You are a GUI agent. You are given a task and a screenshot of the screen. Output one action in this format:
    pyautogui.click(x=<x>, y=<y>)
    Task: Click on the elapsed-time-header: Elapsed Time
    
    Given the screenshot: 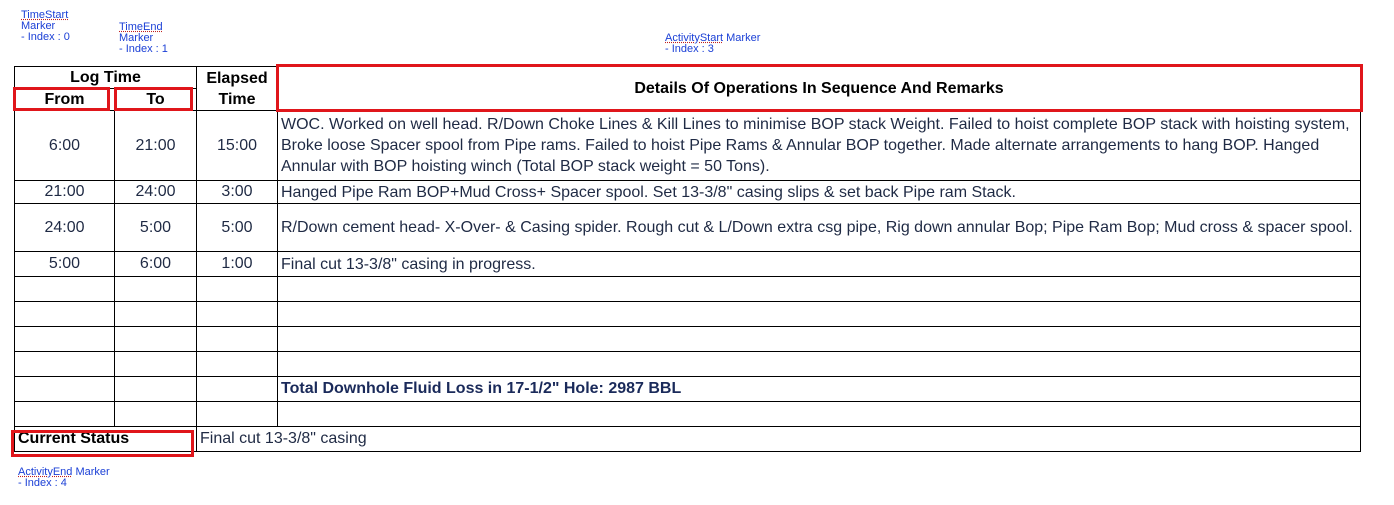 What is the action you would take?
    pyautogui.click(x=237, y=88)
    